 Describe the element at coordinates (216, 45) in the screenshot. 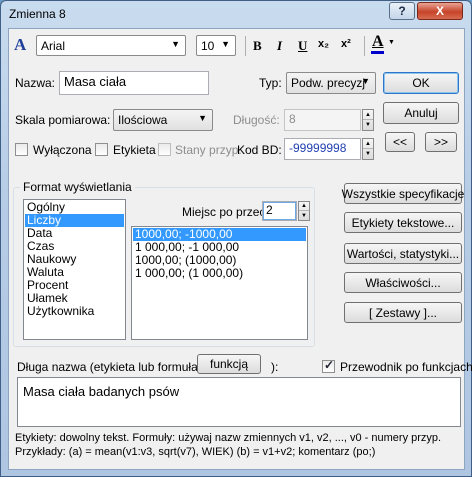

I see `font-size-select: 10 ▼` at that location.